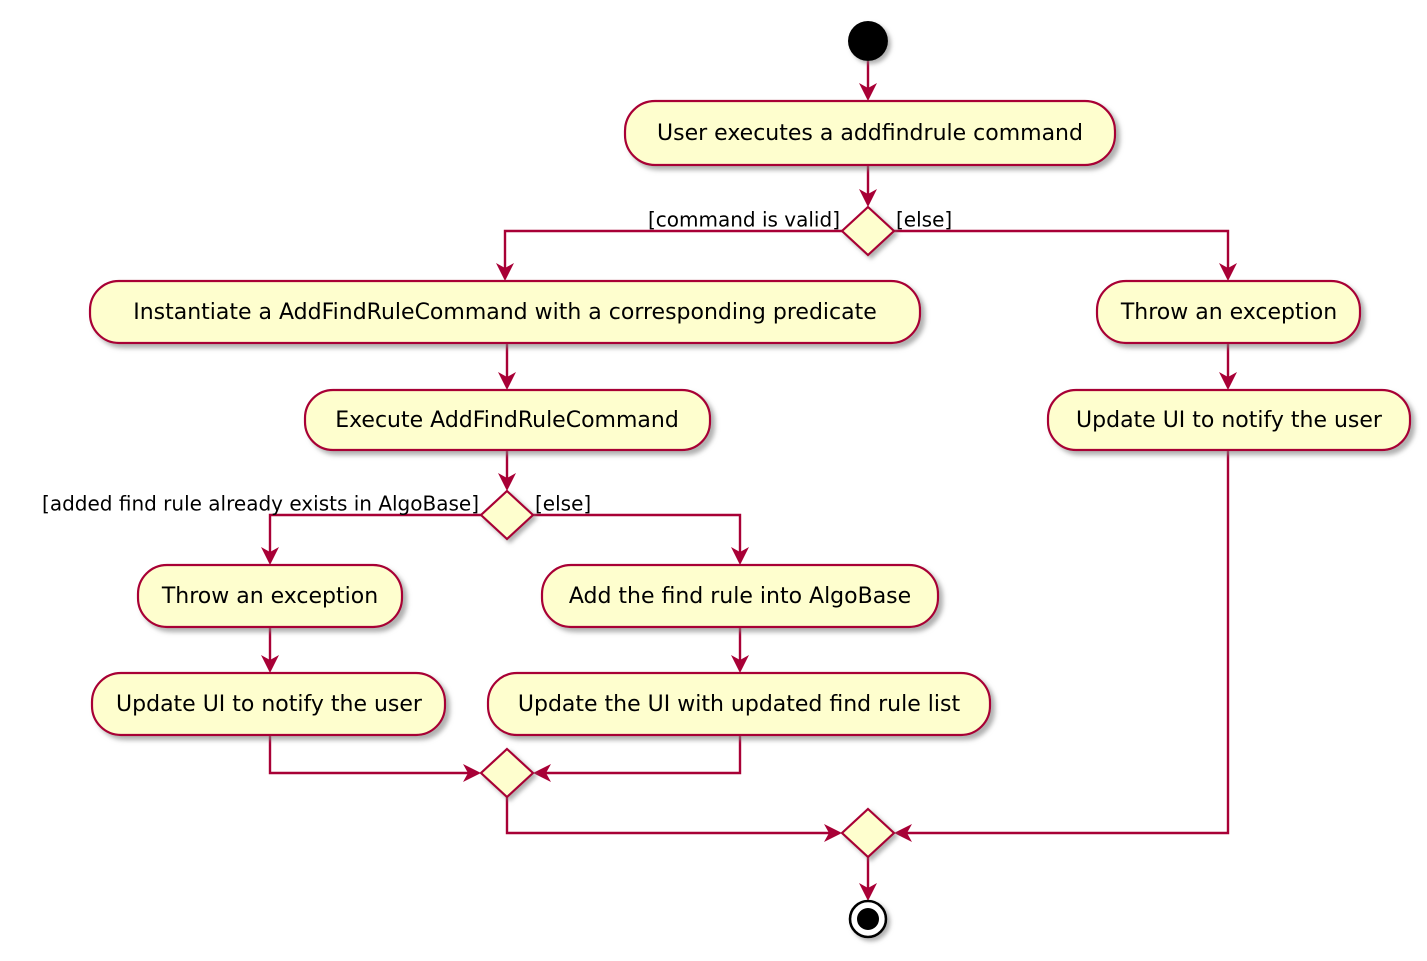  What do you see at coordinates (371, 539) in the screenshot?
I see `edge-exists-to-throw-left` at bounding box center [371, 539].